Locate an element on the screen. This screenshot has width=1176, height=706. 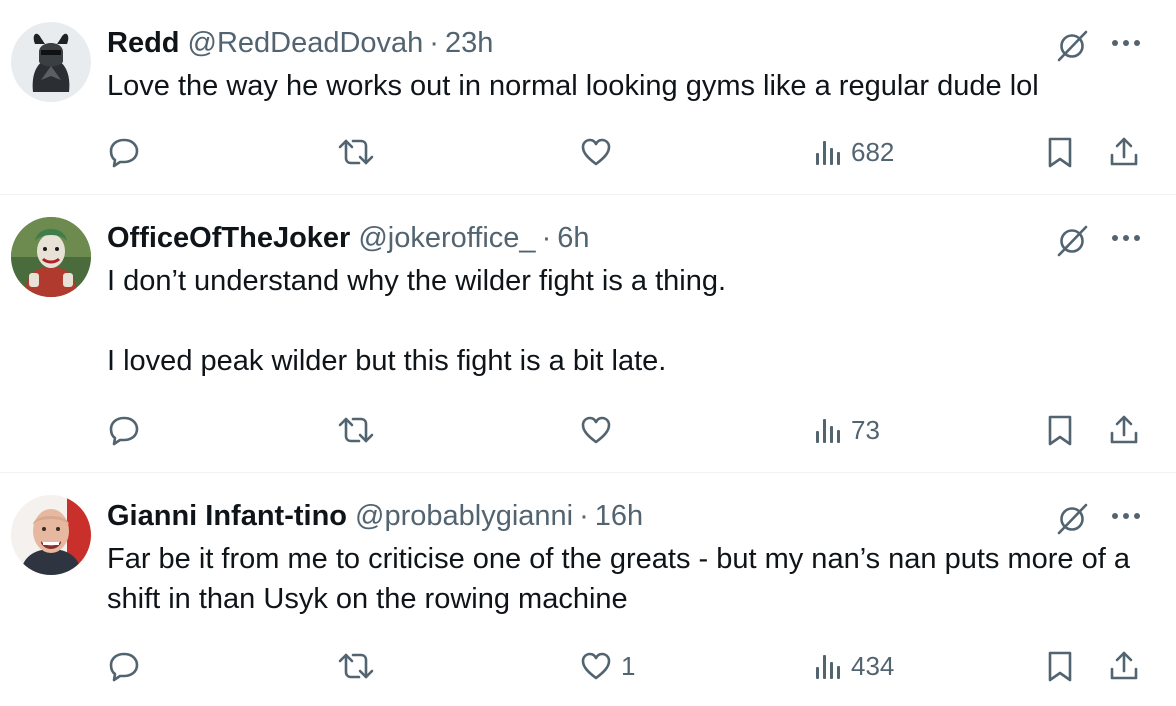
view-count: 73 is located at coordinates (865, 429).